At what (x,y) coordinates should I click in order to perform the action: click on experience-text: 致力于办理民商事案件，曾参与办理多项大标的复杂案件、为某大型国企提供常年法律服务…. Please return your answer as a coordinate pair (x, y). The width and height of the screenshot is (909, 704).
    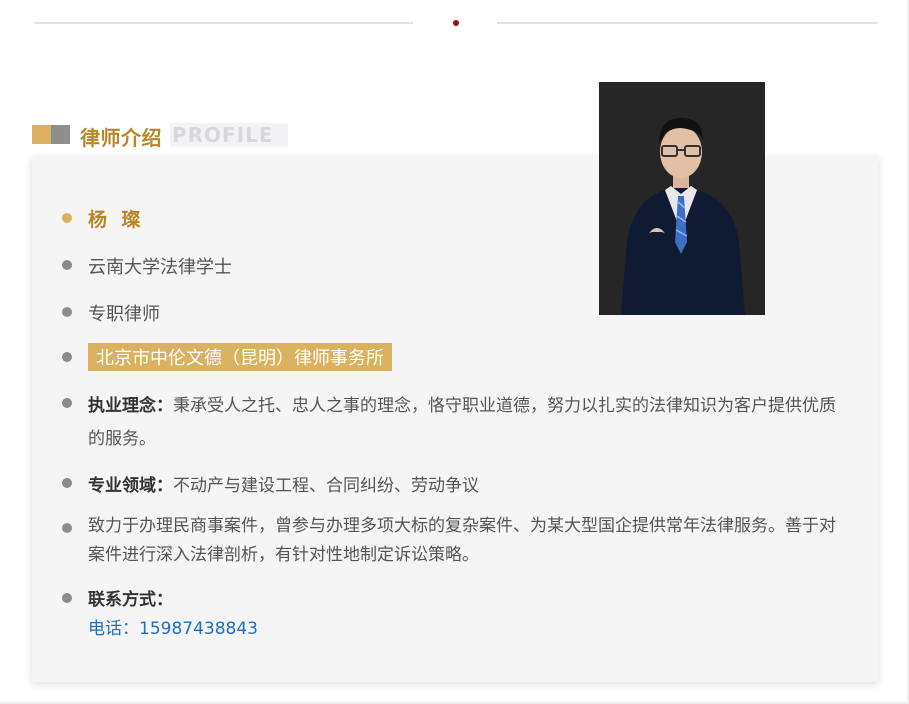
    Looking at the image, I should click on (462, 540).